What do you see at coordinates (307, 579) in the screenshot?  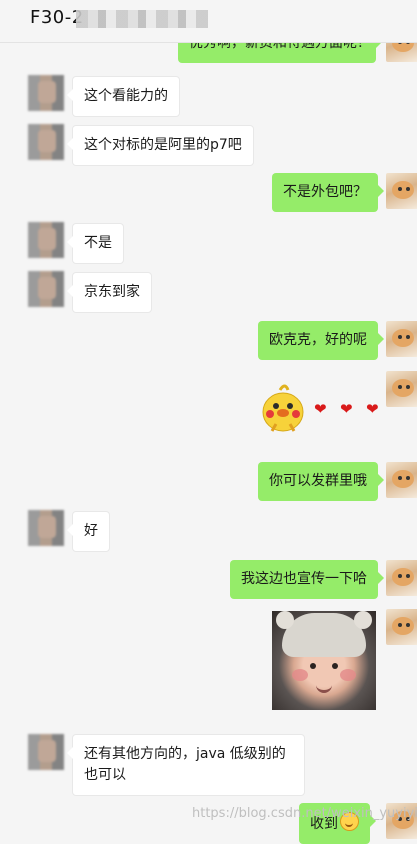 I see `message-bubble-sent: 我这边也宣传一下哈` at bounding box center [307, 579].